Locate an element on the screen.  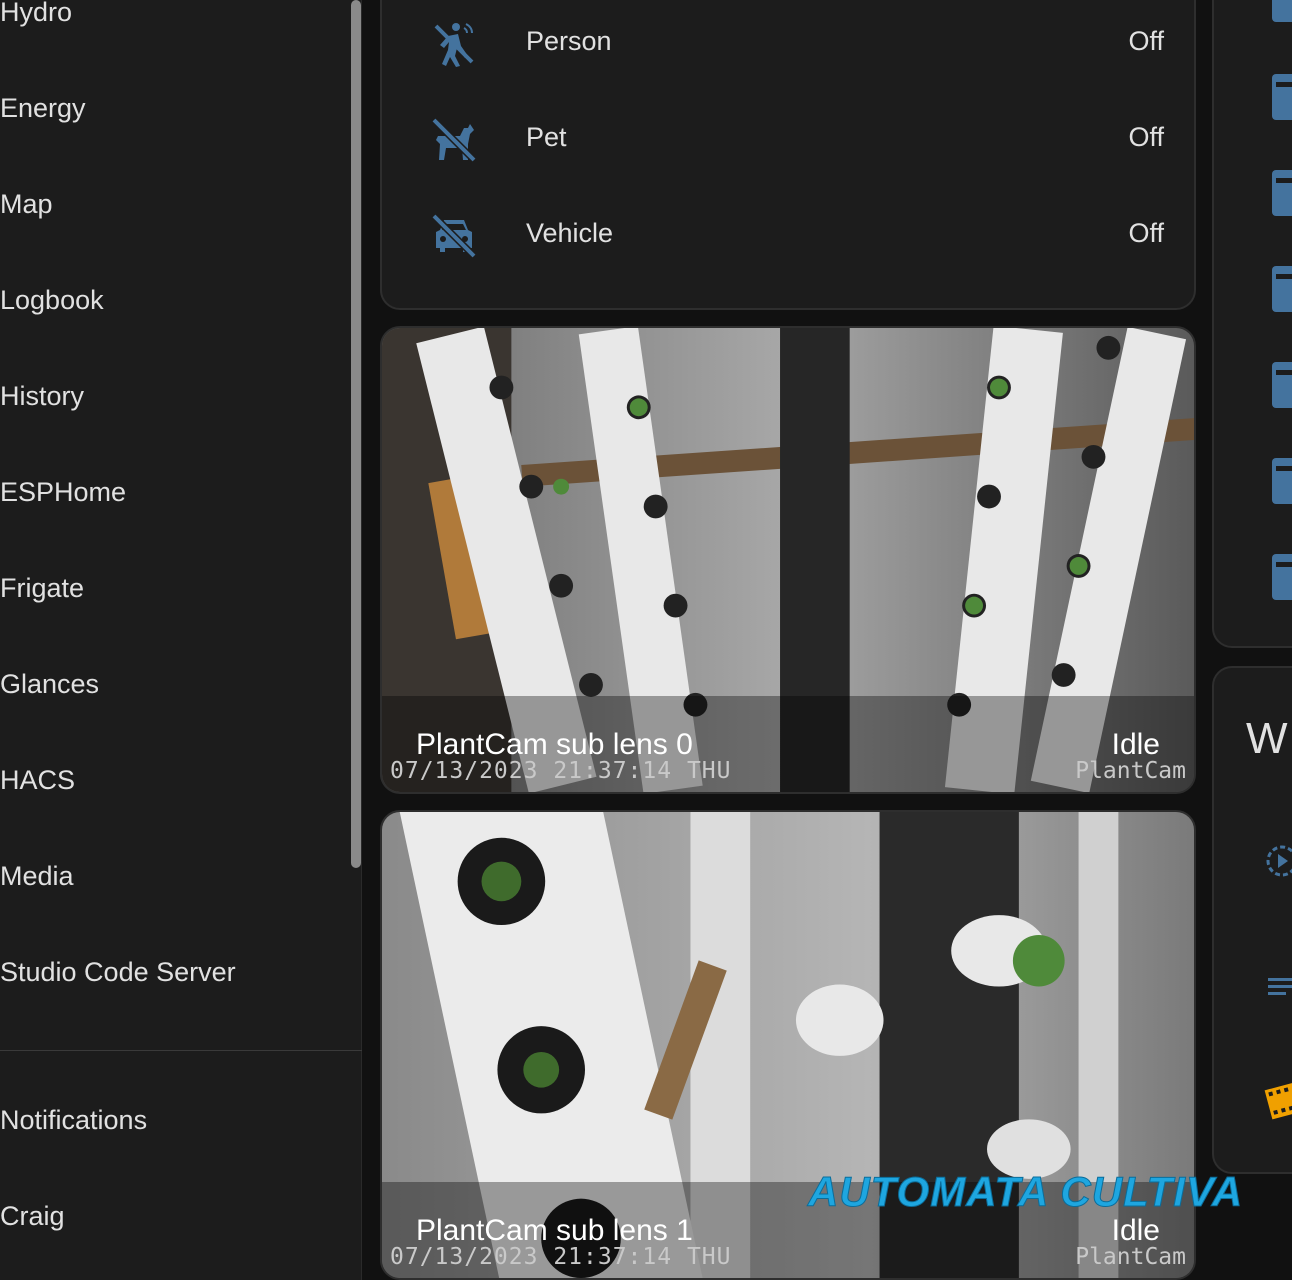
play-circle-icon is located at coordinates (1278, 861).